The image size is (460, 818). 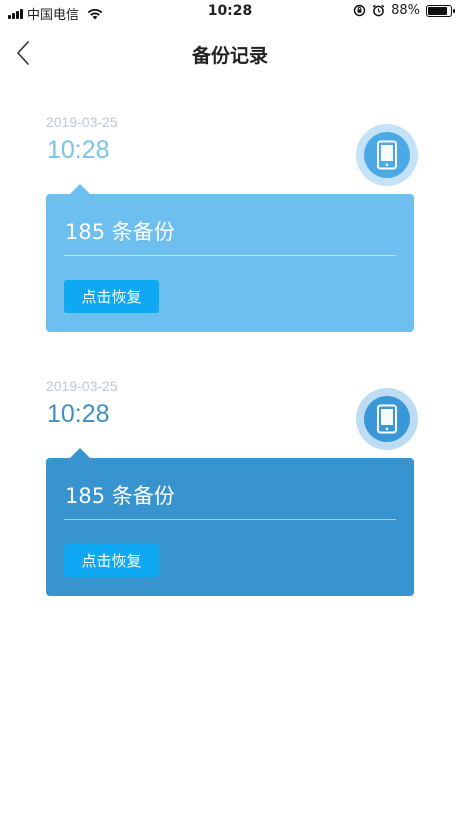 I want to click on battery-fill, so click(x=438, y=10).